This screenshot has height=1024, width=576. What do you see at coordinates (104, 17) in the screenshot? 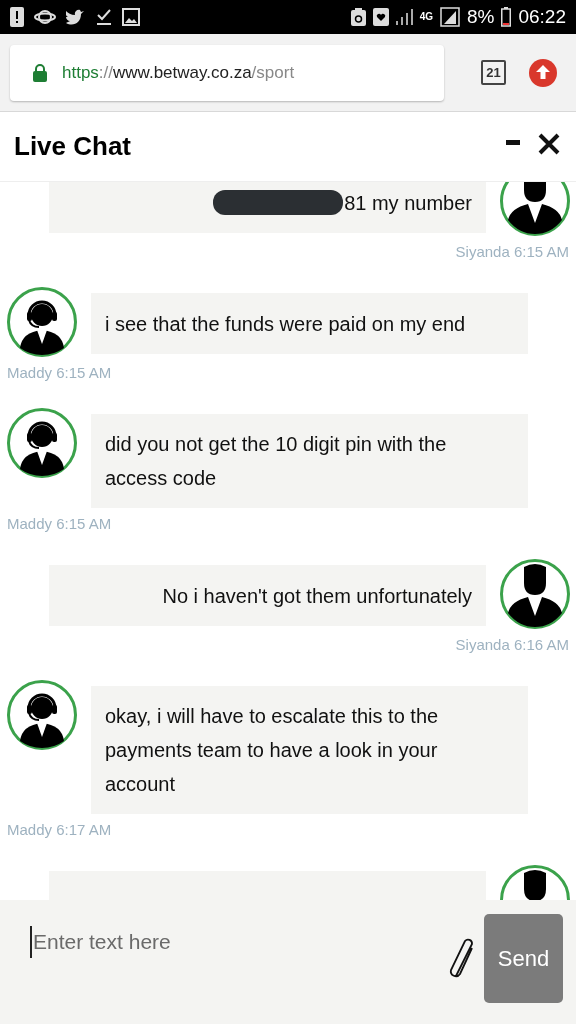
I see `download-done-icon` at bounding box center [104, 17].